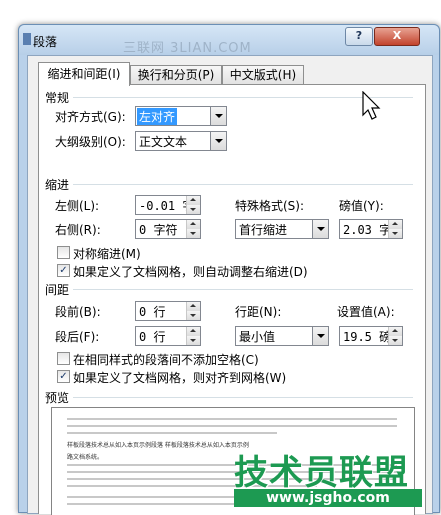 This screenshot has width=441, height=515. What do you see at coordinates (45, 42) in the screenshot?
I see `dialog-title: 段落` at bounding box center [45, 42].